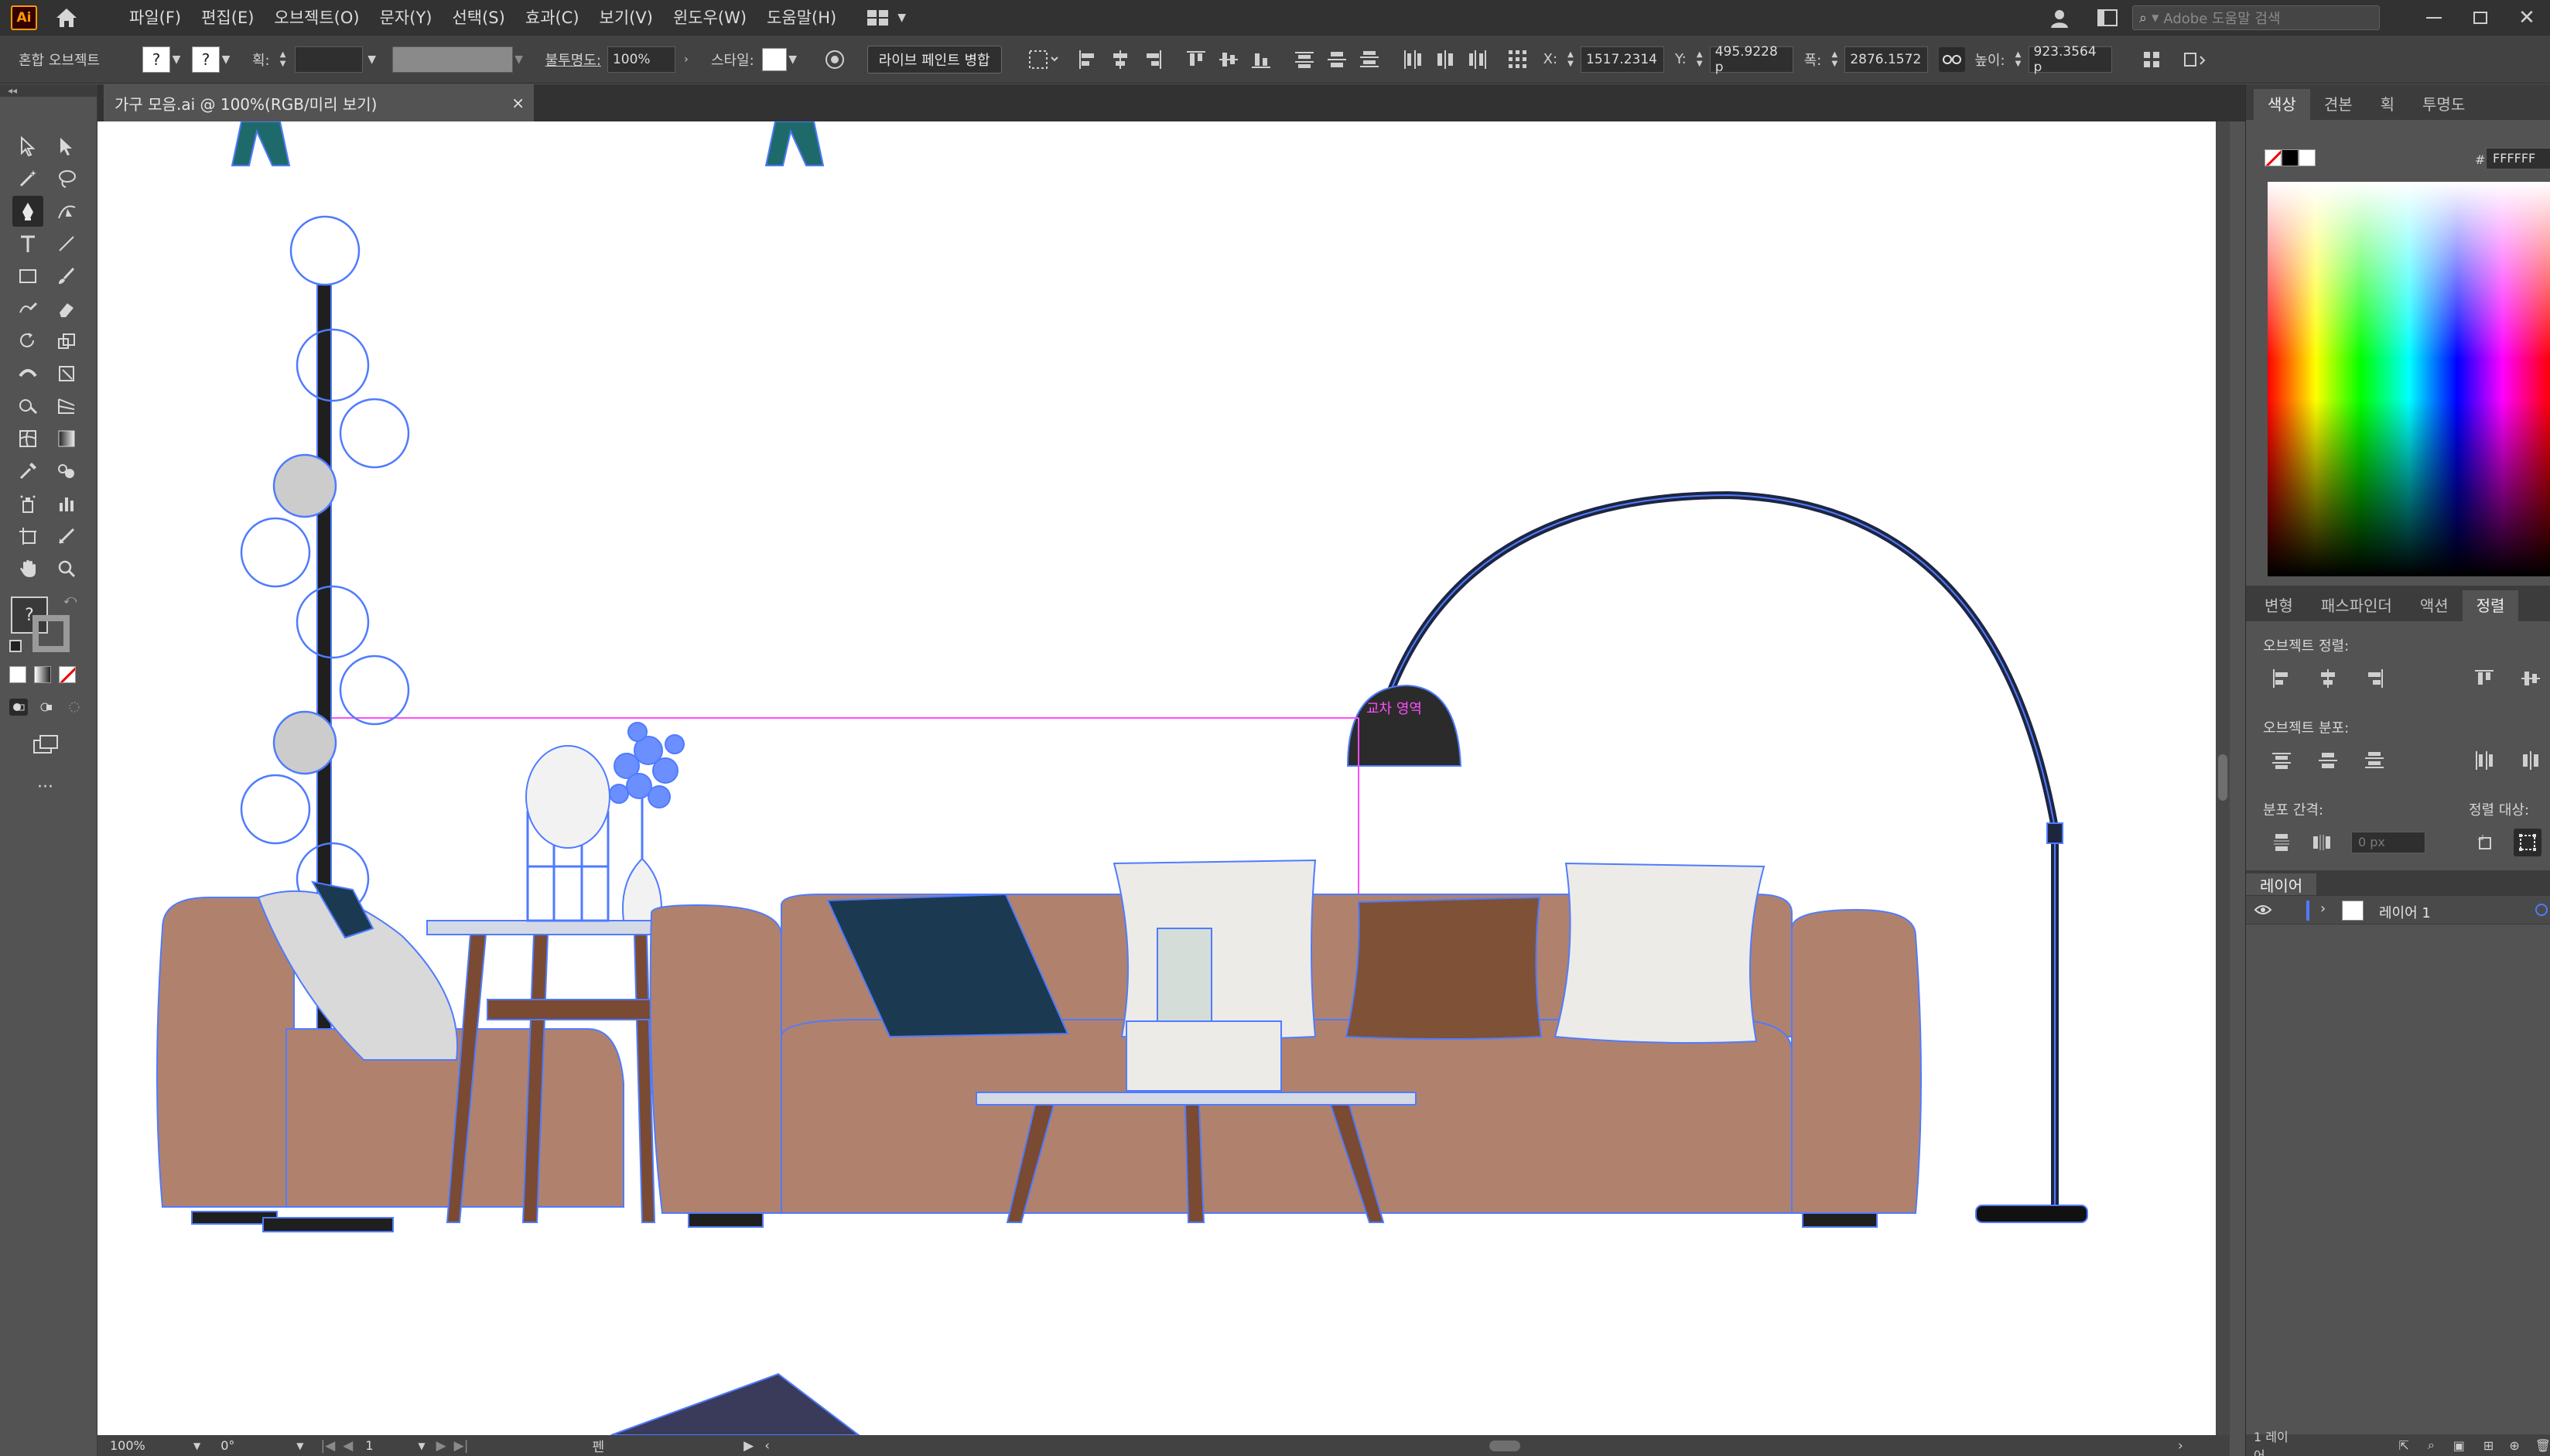 Image resolution: width=2550 pixels, height=1456 pixels. I want to click on width-field: 2876.1572, so click(1887, 60).